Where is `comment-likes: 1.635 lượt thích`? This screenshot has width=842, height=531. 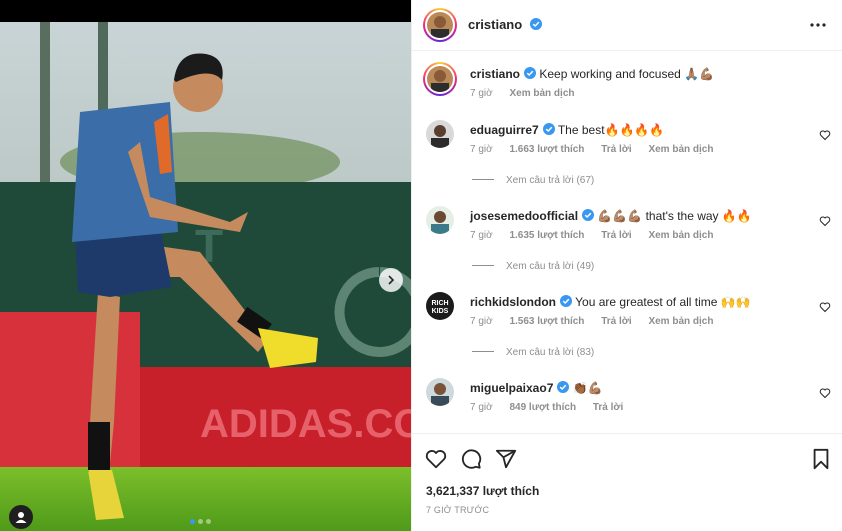 comment-likes: 1.635 lượt thích is located at coordinates (546, 235).